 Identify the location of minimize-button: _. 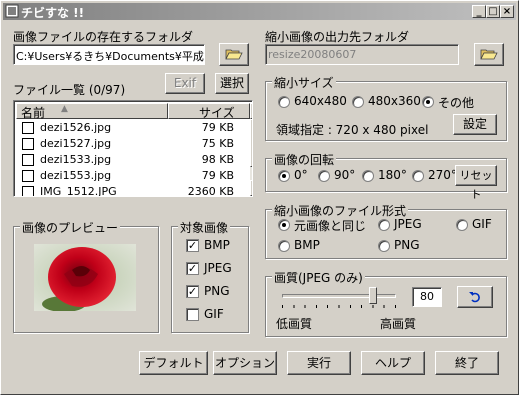
(479, 11).